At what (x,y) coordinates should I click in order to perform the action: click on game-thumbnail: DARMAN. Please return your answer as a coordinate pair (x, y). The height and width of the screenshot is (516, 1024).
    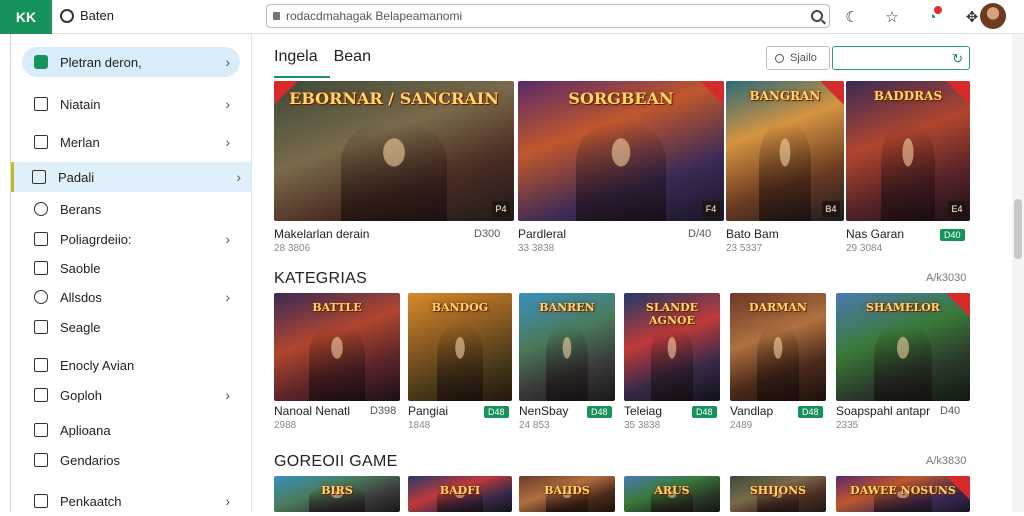
    Looking at the image, I should click on (778, 347).